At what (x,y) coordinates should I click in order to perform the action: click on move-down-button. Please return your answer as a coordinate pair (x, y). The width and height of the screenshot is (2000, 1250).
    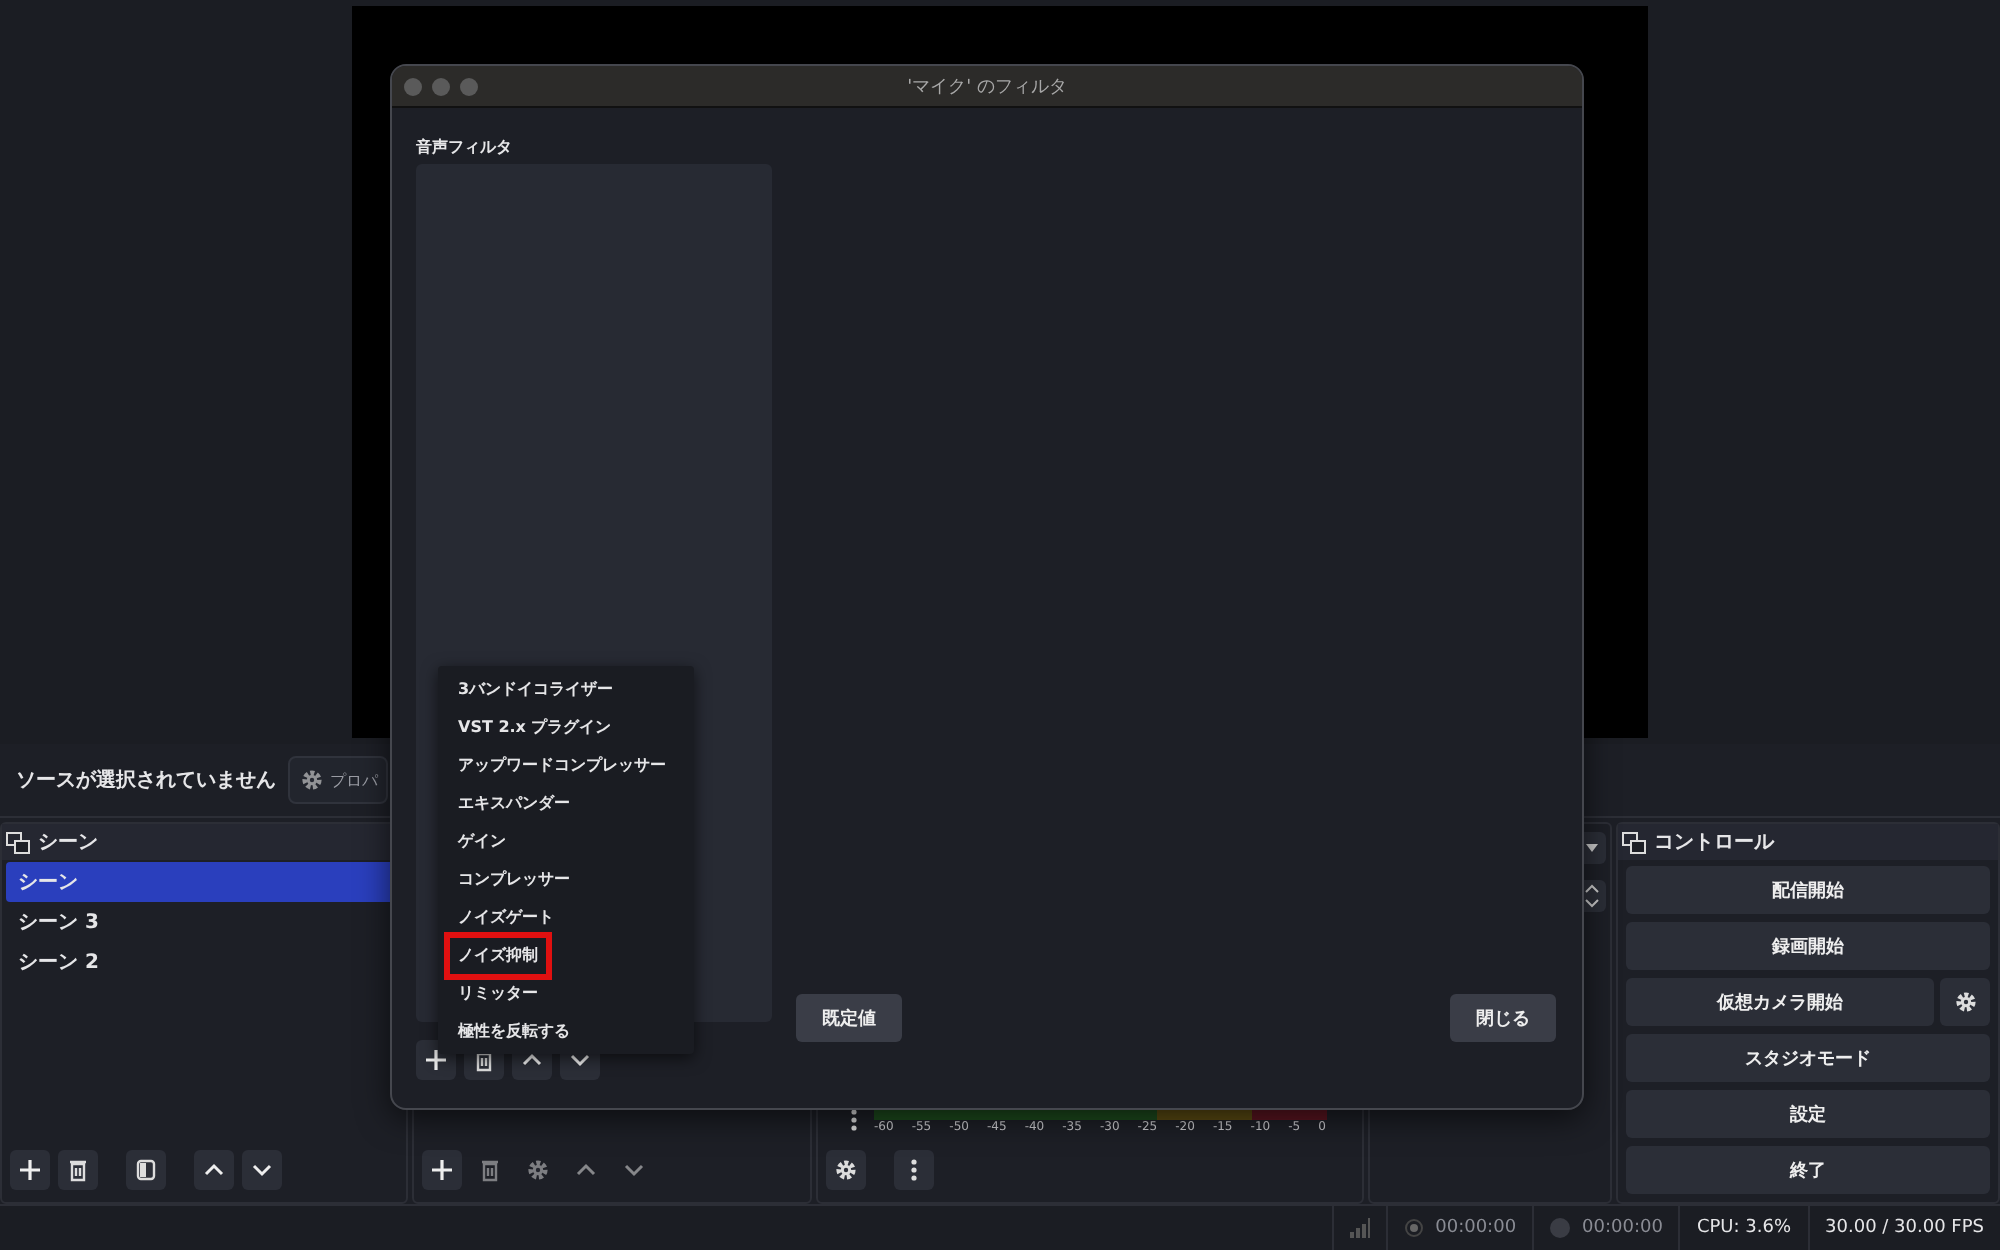
    Looking at the image, I should click on (262, 1170).